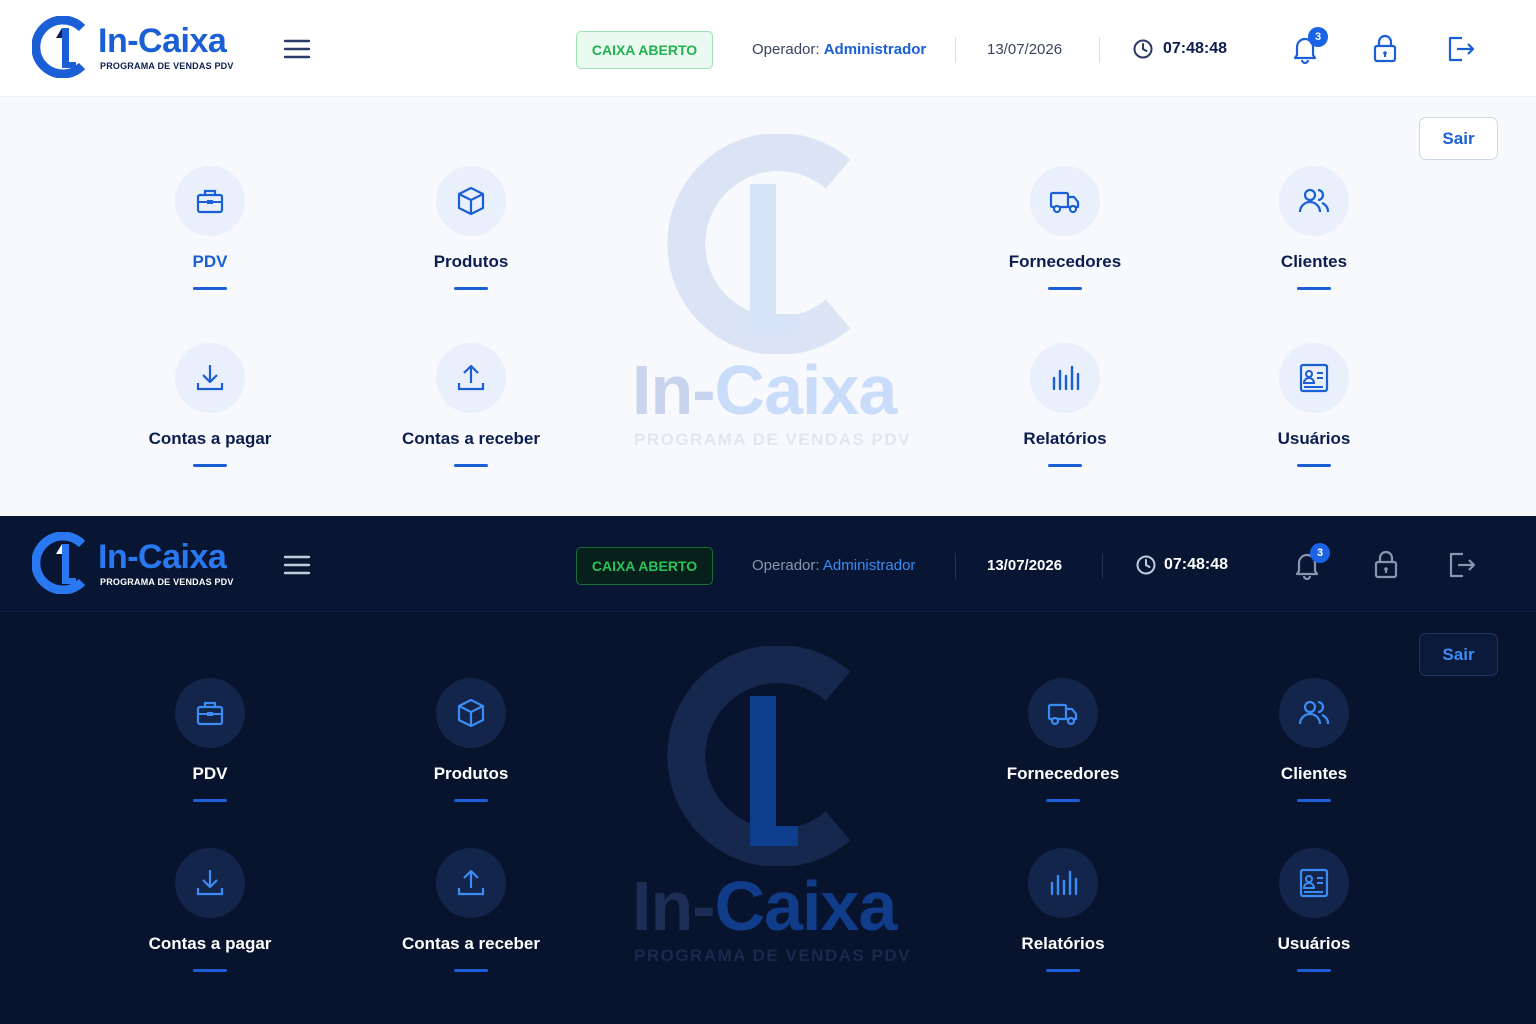 The image size is (1536, 1024). What do you see at coordinates (644, 566) in the screenshot?
I see `cashier-status-badge: CAIXA ABERTO` at bounding box center [644, 566].